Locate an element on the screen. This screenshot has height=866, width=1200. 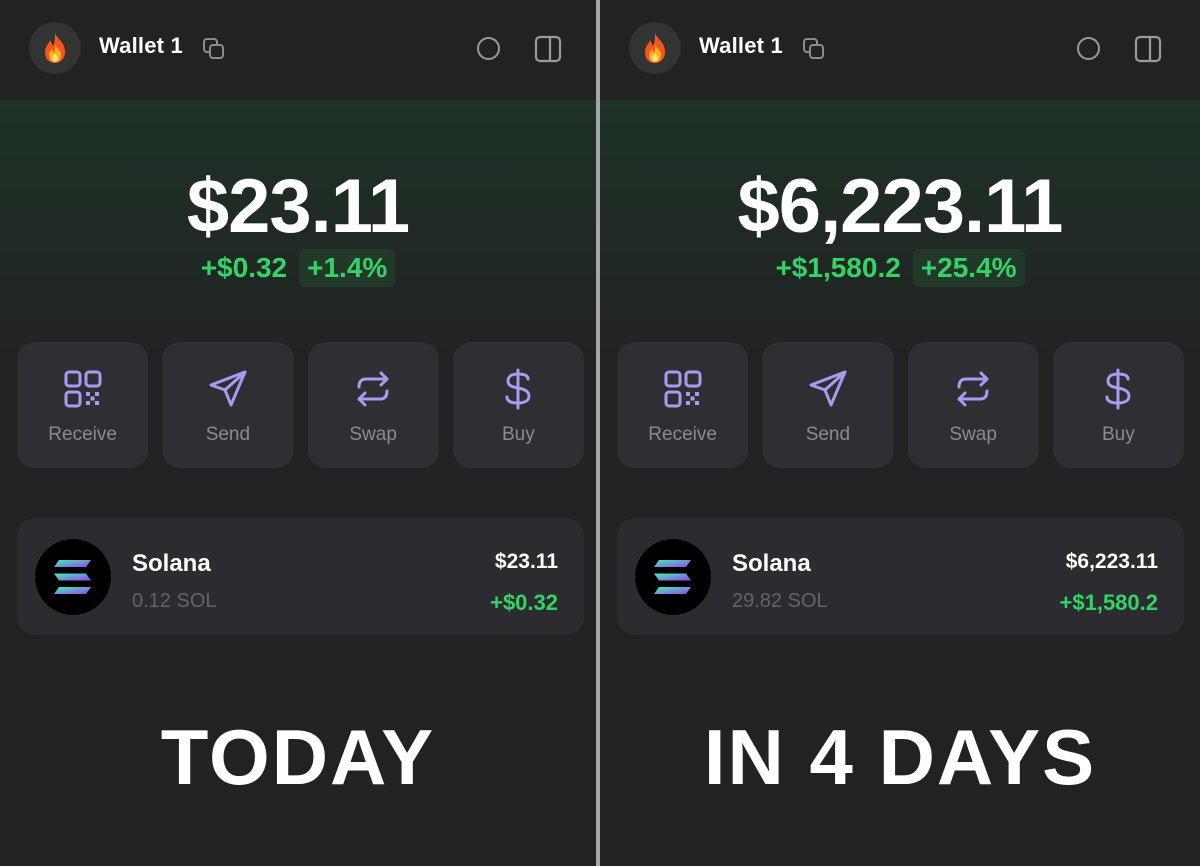
token-amount: 0.12 SOL is located at coordinates (174, 601).